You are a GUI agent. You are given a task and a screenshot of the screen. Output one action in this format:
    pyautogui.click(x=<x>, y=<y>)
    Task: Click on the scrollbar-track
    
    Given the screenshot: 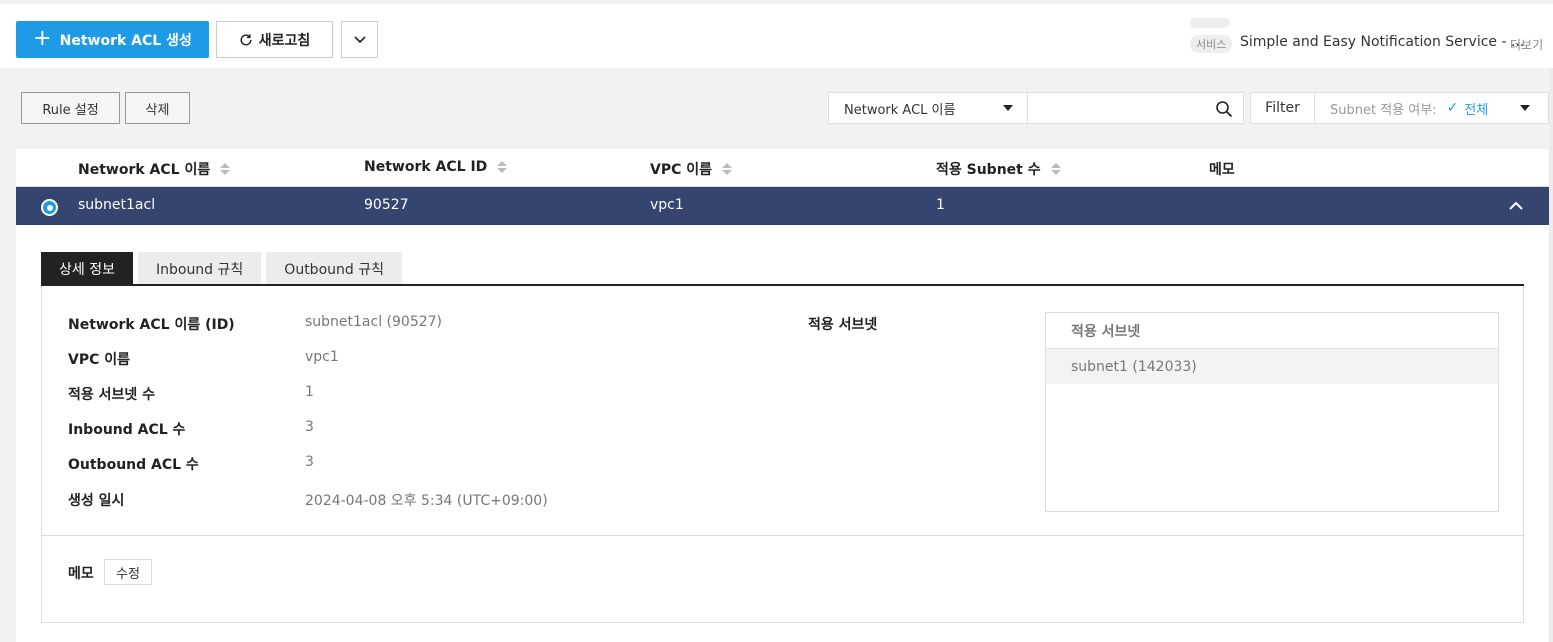 What is the action you would take?
    pyautogui.click(x=1551, y=355)
    